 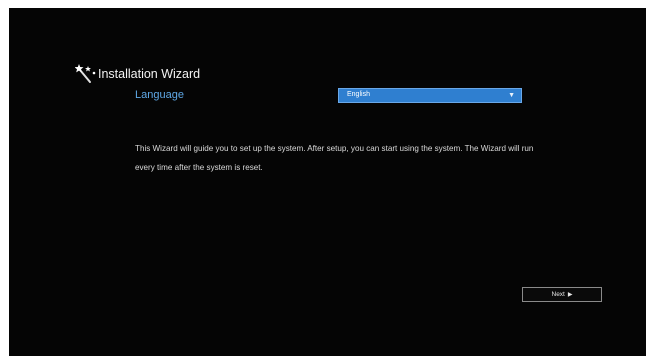 I want to click on next-button-label: Next, so click(x=558, y=294).